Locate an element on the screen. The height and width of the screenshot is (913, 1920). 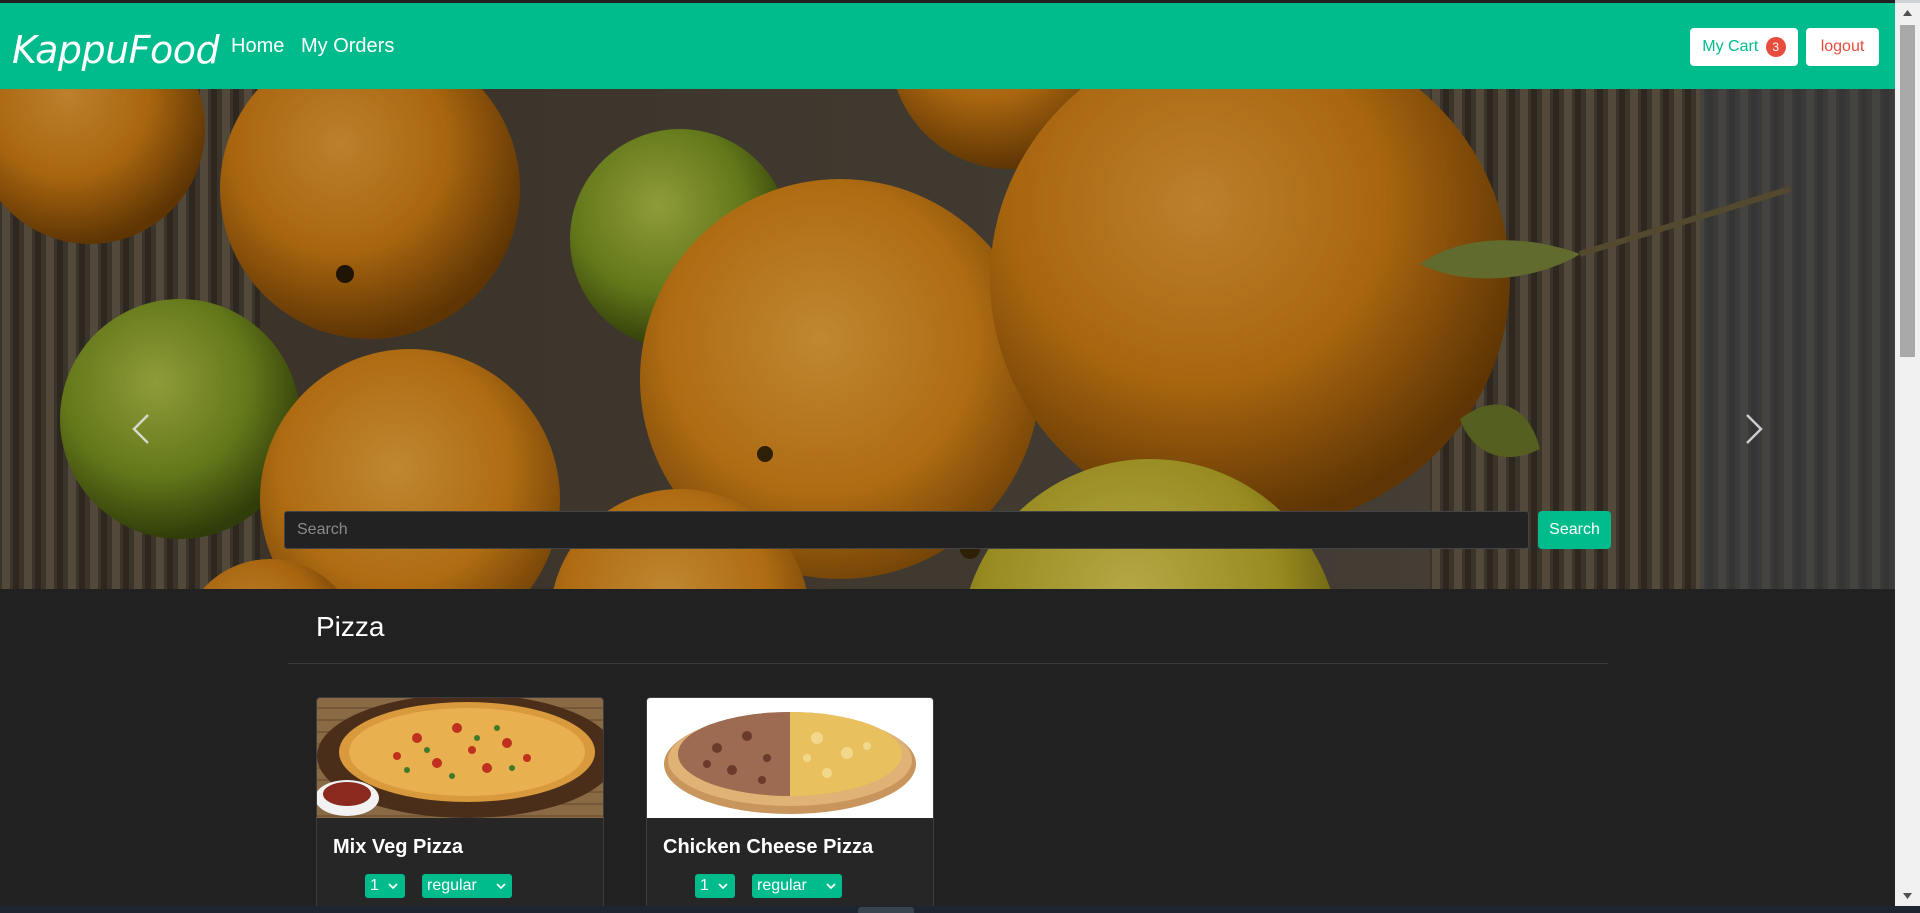
brand-logo: KappuFood is located at coordinates (116, 50).